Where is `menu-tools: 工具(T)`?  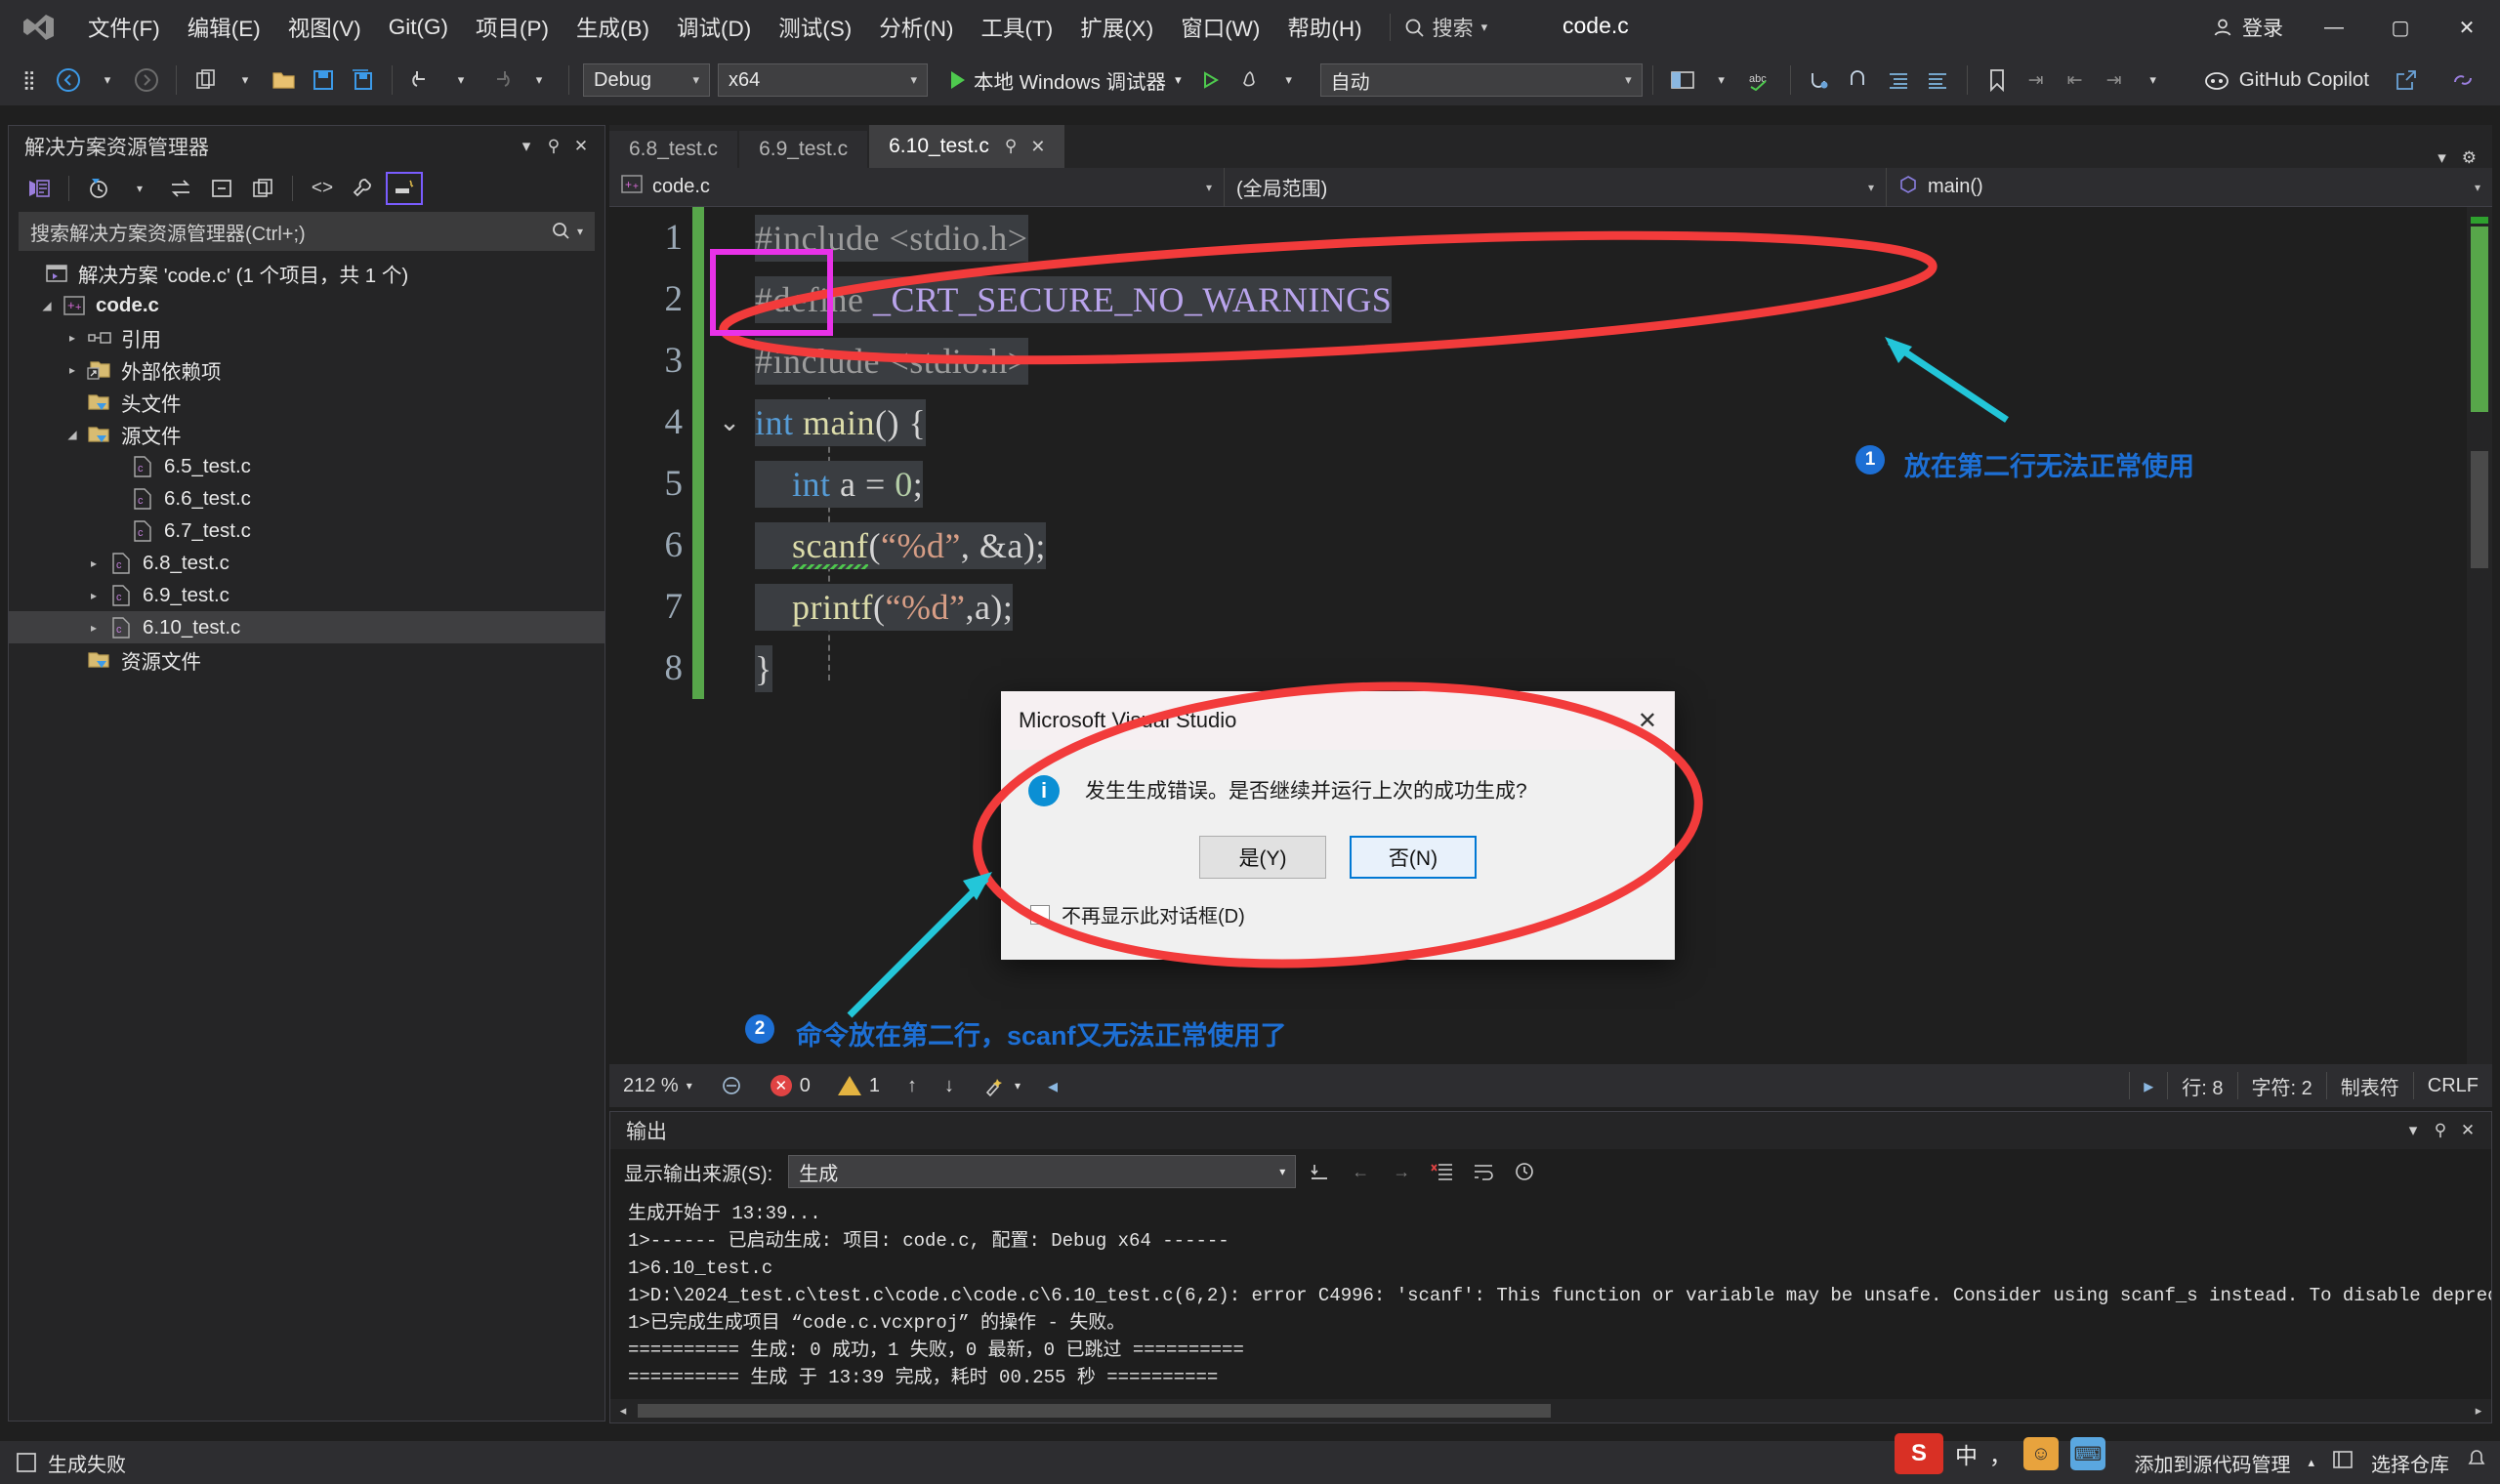 menu-tools: 工具(T) is located at coordinates (1016, 28).